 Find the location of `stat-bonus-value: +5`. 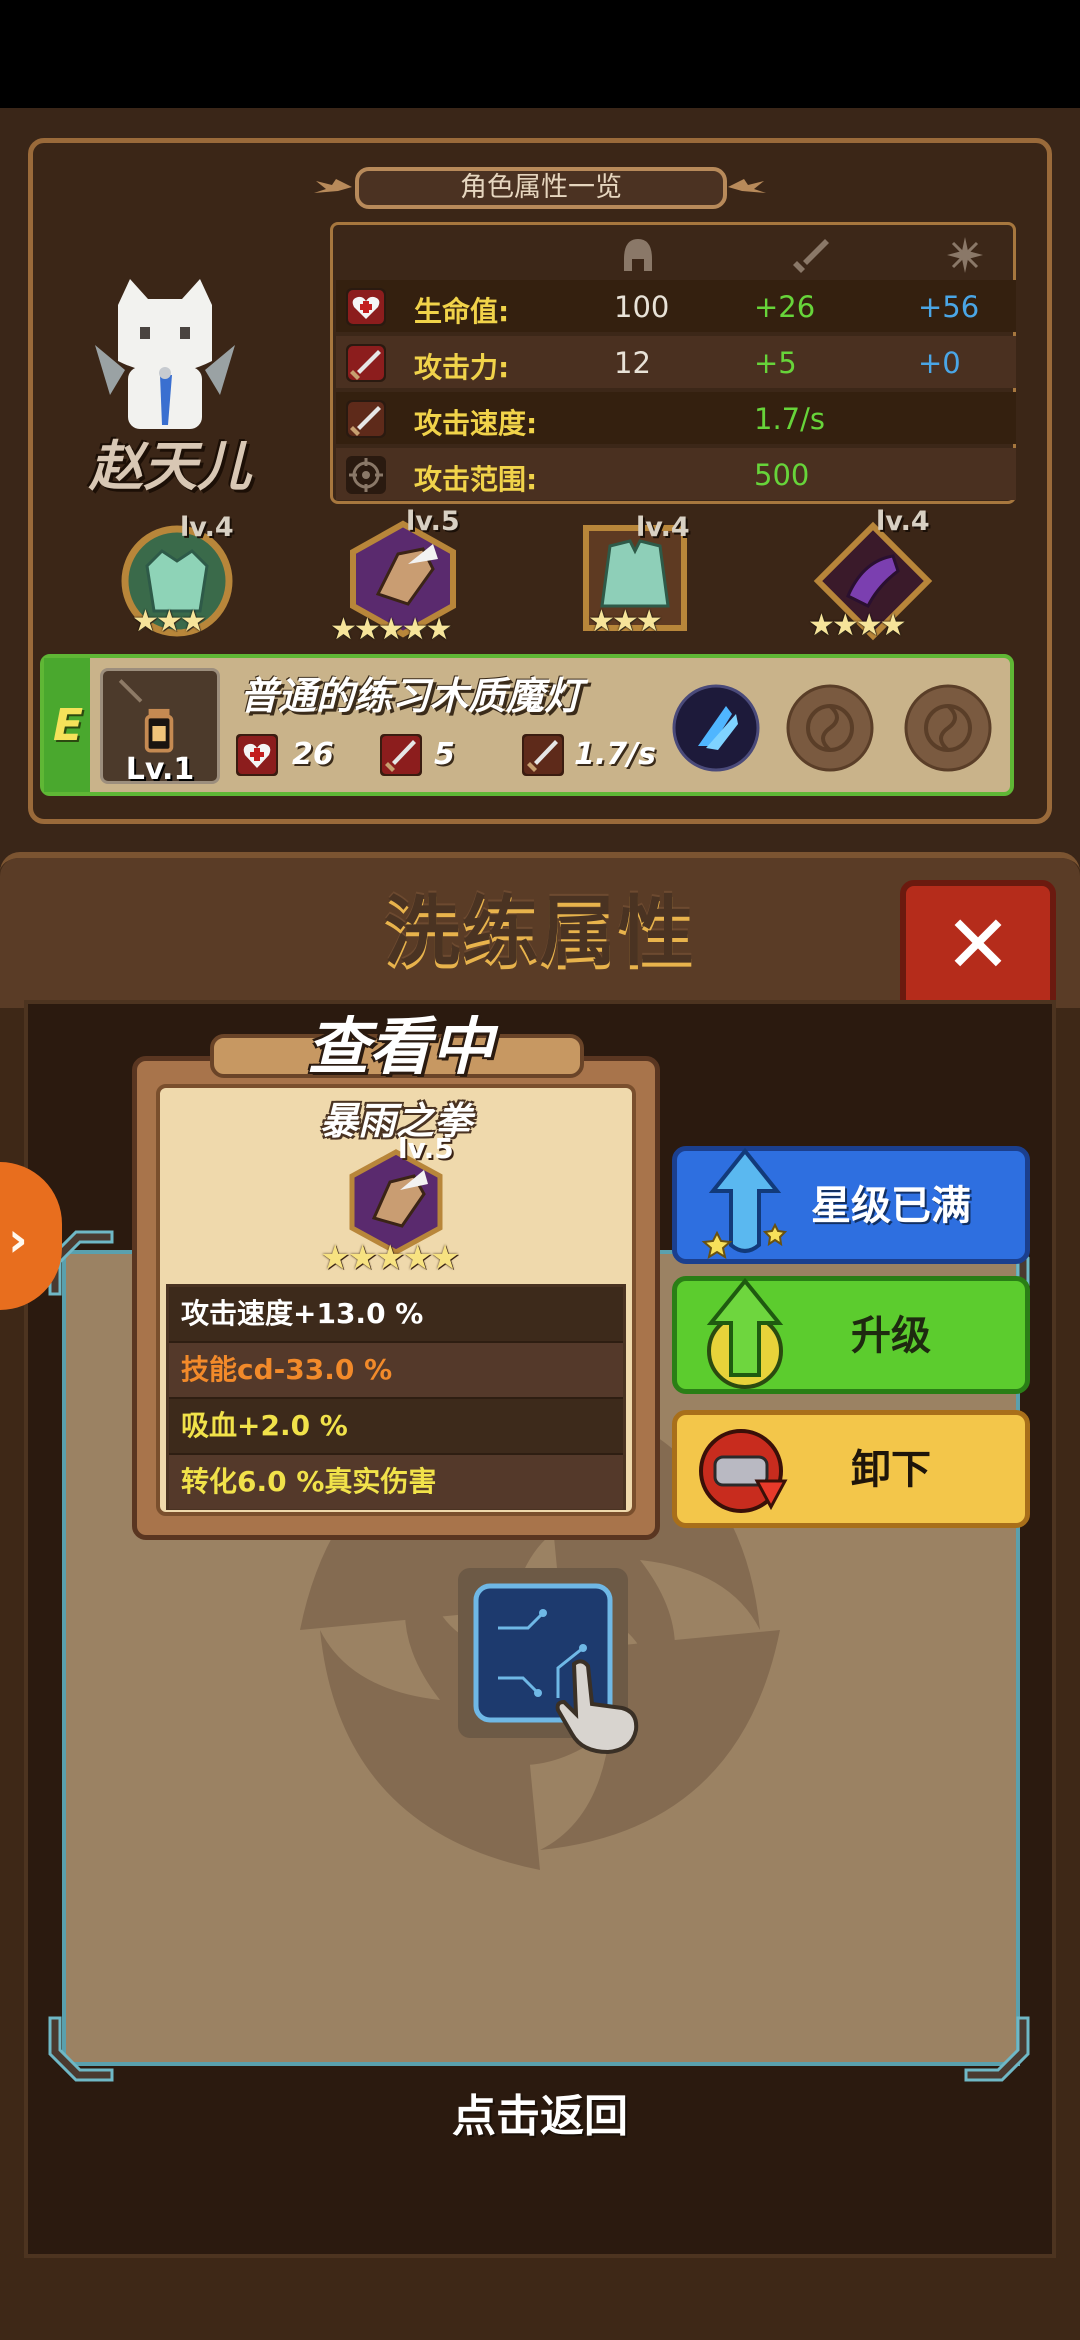

stat-bonus-value: +5 is located at coordinates (775, 363).